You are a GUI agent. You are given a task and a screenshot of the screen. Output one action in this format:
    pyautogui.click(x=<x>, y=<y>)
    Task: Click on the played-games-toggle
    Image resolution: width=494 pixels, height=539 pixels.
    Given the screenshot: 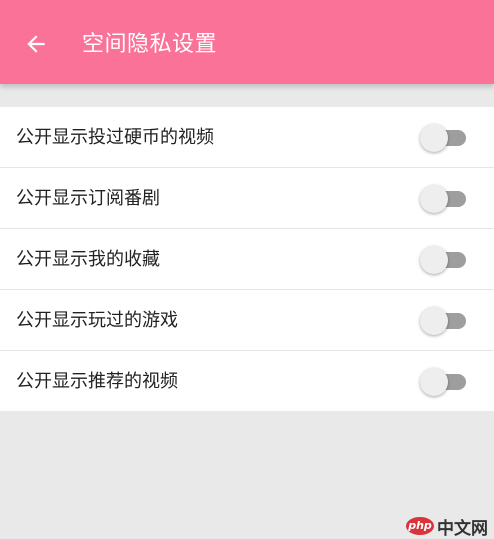 What is the action you would take?
    pyautogui.click(x=444, y=321)
    